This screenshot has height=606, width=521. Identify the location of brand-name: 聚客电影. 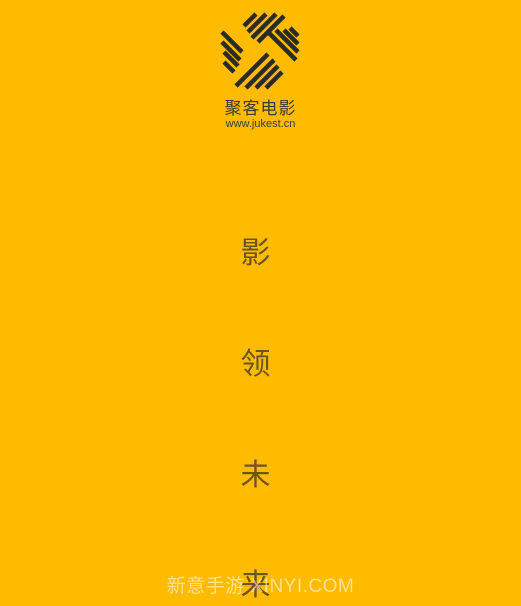
(260, 109).